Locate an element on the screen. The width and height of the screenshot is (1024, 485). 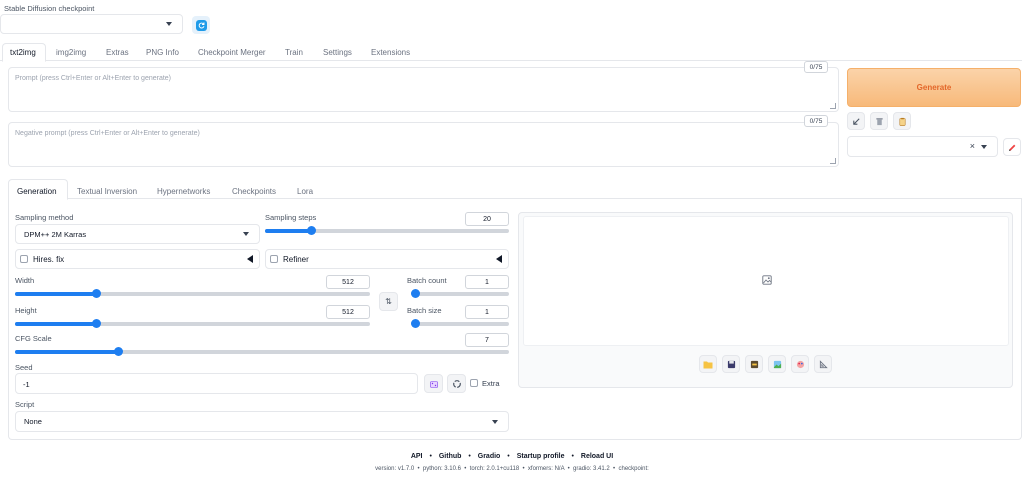
seed-input: -1 is located at coordinates (216, 383).